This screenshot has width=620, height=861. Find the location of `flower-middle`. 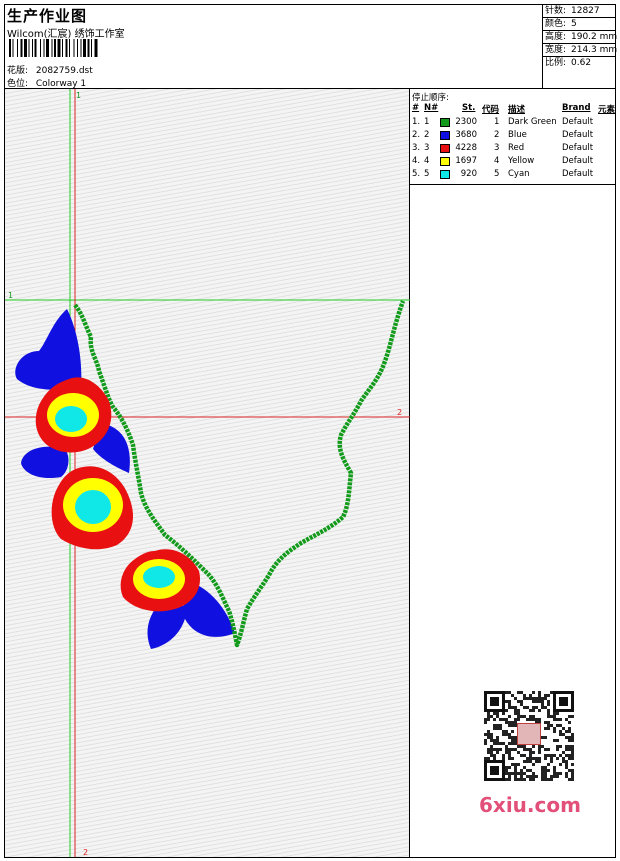

flower-middle is located at coordinates (92, 508).